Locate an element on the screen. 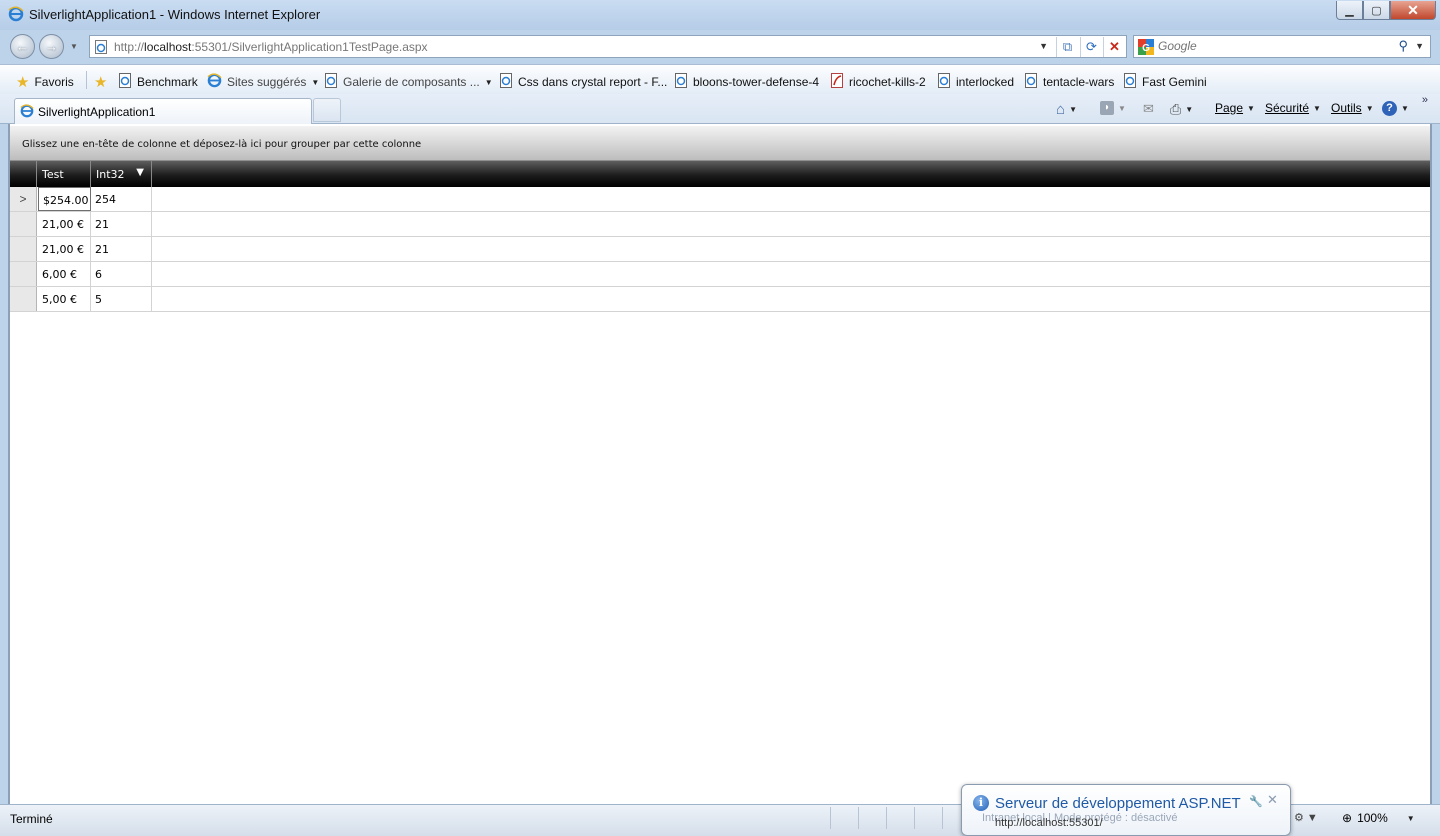 The height and width of the screenshot is (836, 1440). close-icon: ✕ is located at coordinates (1413, 9).